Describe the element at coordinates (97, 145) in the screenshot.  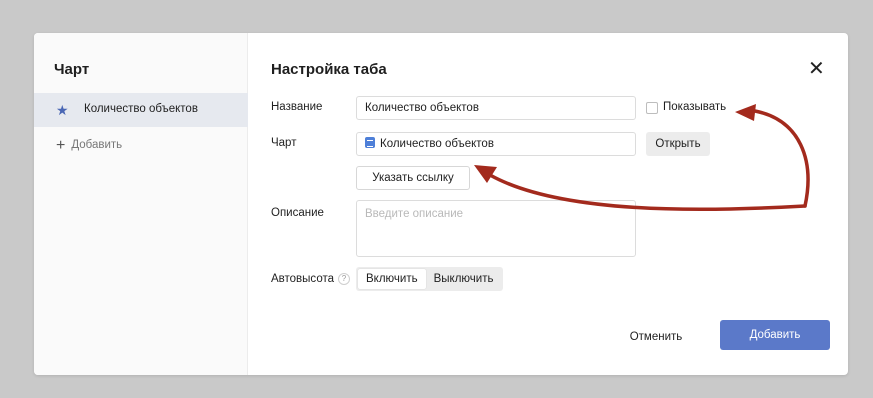
I see `add-chart-label: Добавить` at that location.